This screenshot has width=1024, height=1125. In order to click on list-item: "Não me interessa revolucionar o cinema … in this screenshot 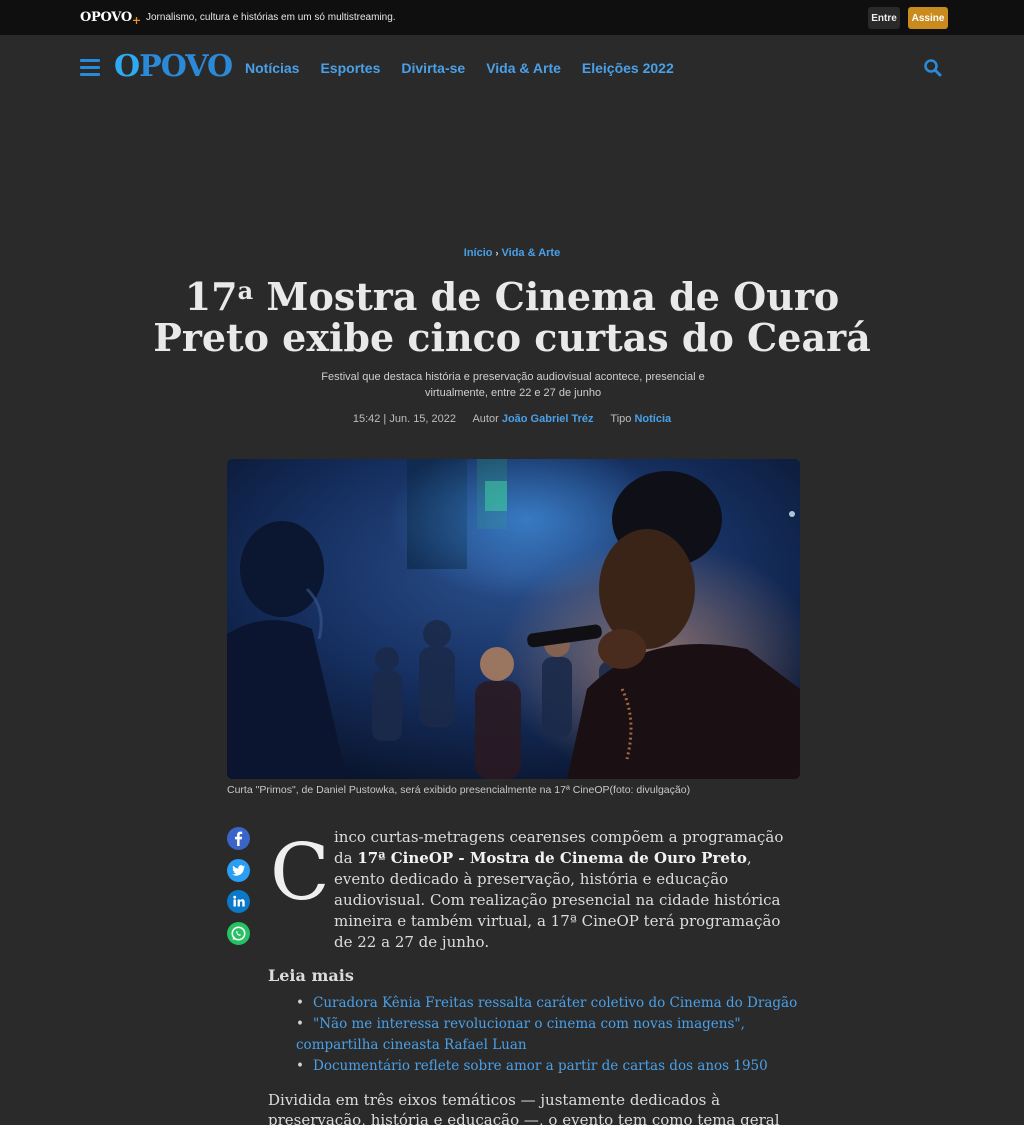, I will do `click(551, 1035)`.